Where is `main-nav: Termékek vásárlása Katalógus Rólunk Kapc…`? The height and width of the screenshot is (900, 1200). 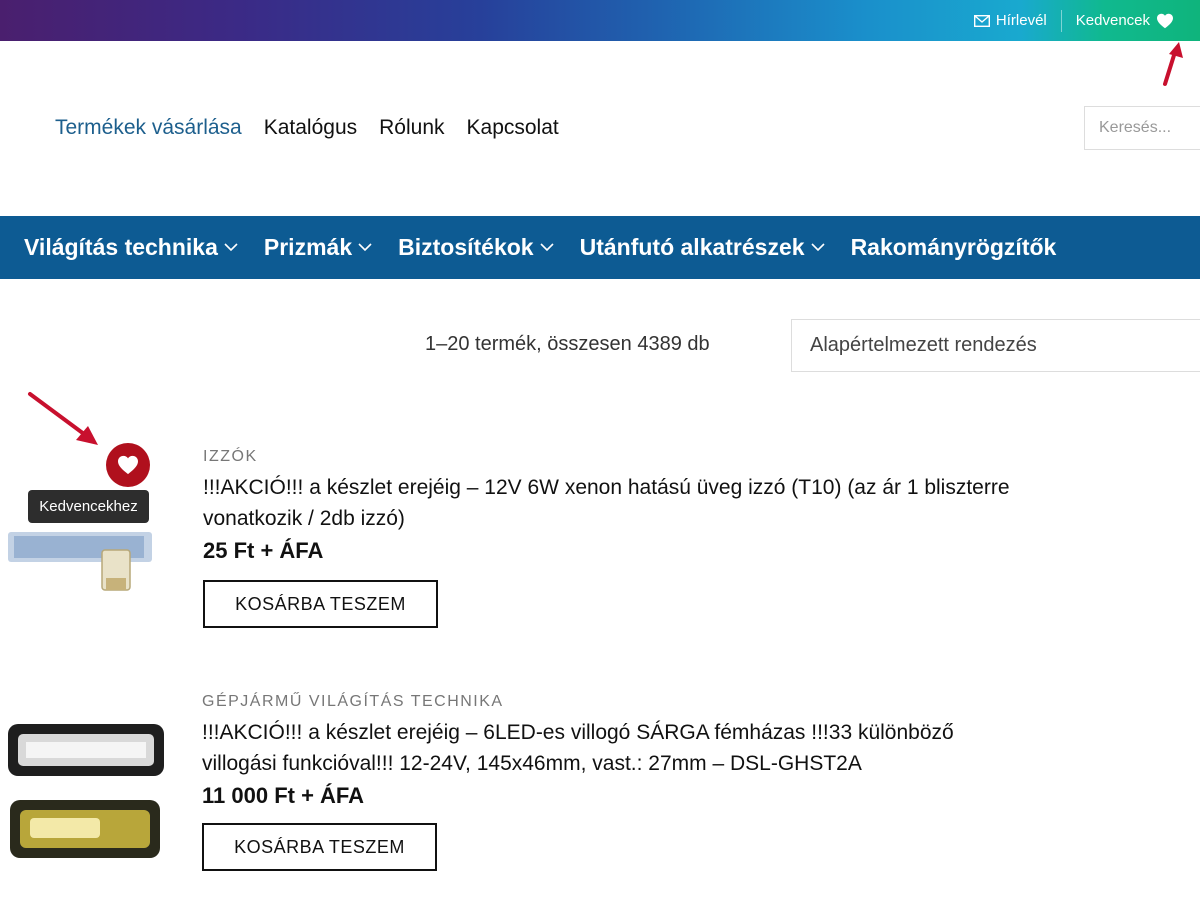
main-nav: Termékek vásárlása Katalógus Rólunk Kapc… is located at coordinates (307, 128).